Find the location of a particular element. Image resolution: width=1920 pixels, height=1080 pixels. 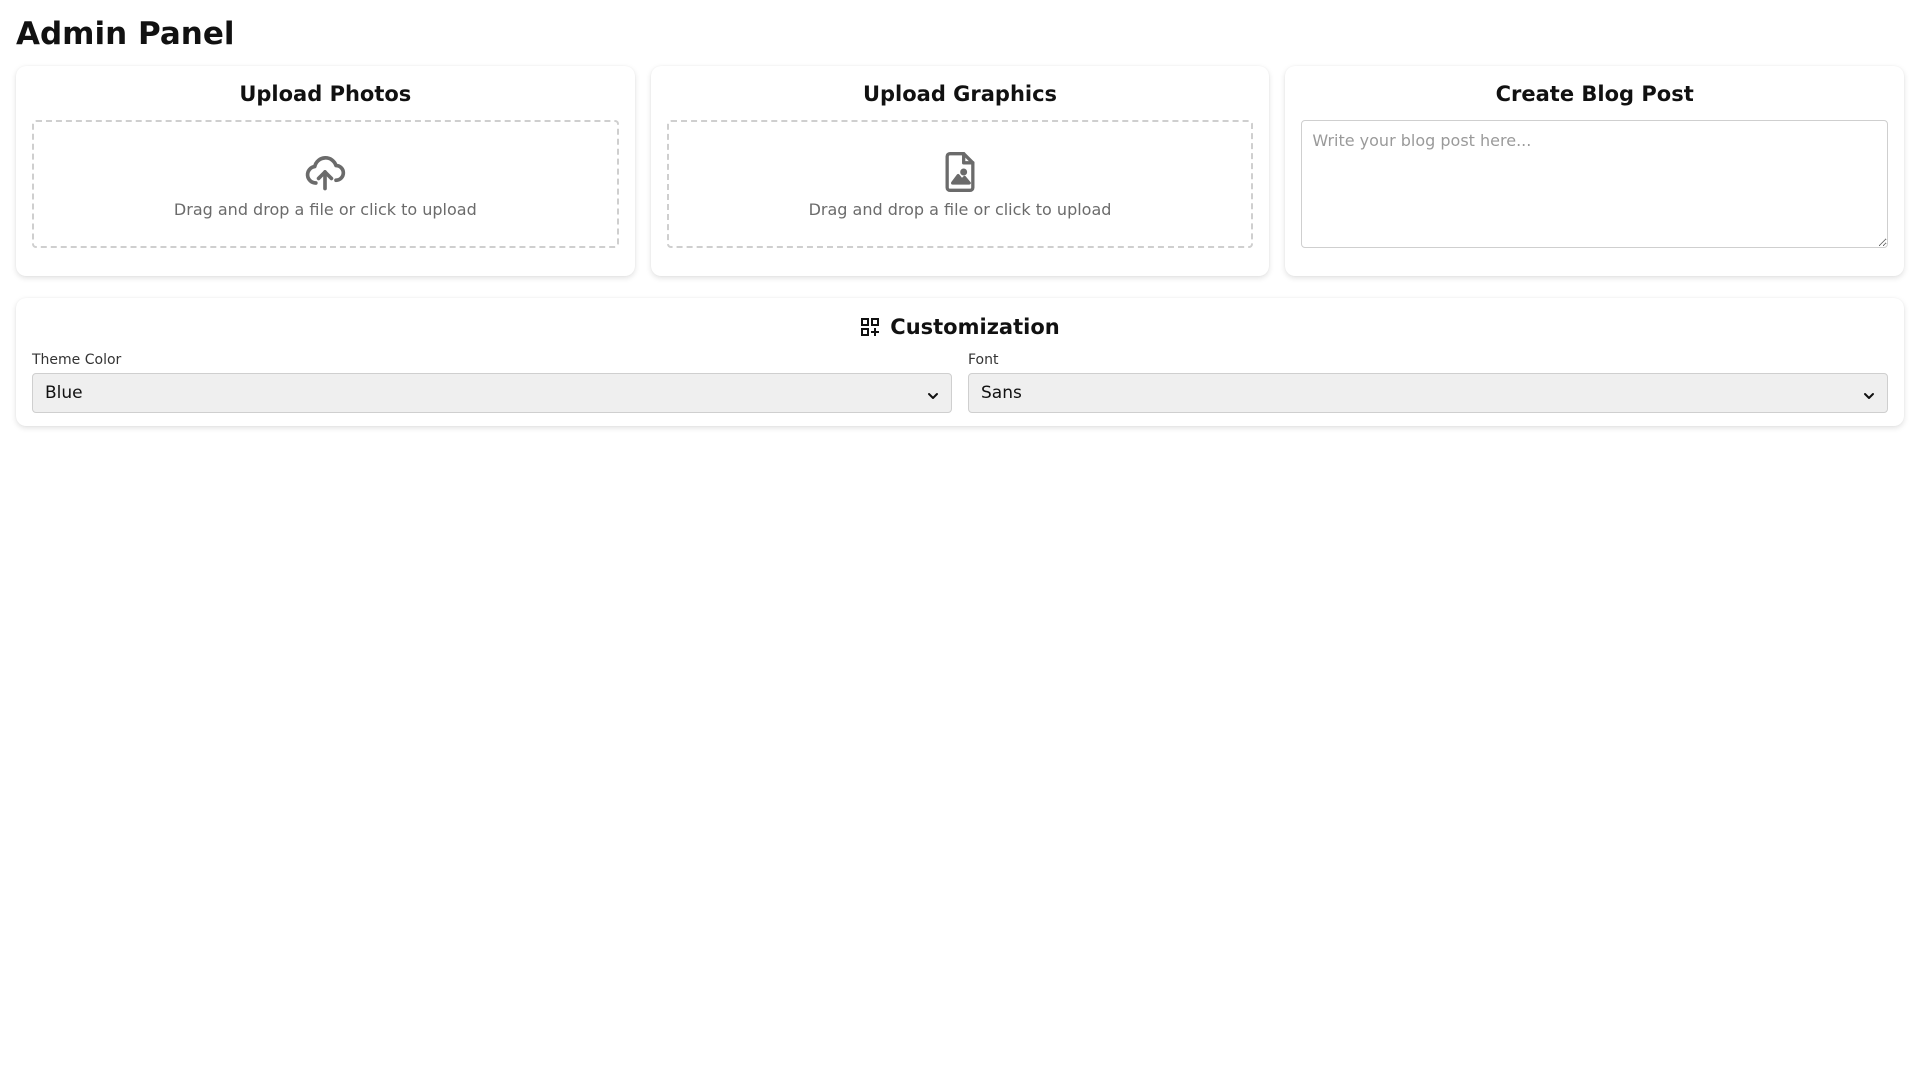

upload-graphics-title: Upload Graphics is located at coordinates (960, 94).